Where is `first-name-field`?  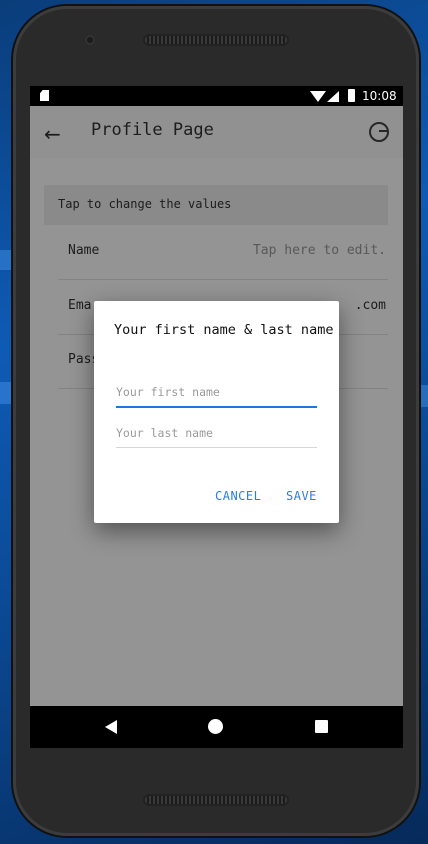 first-name-field is located at coordinates (216, 394).